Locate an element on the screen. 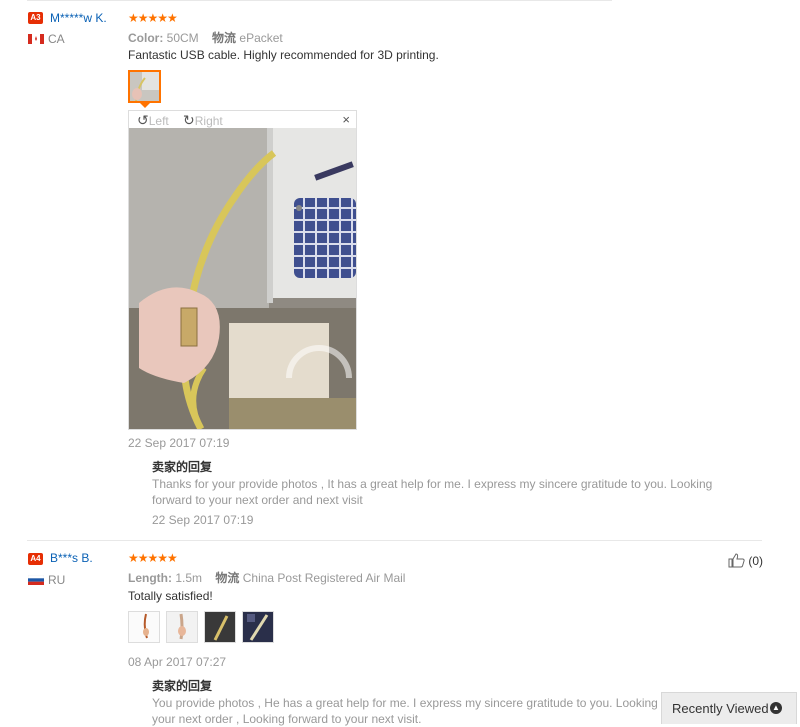 The width and height of the screenshot is (800, 727). russia-flag-icon is located at coordinates (36, 580).